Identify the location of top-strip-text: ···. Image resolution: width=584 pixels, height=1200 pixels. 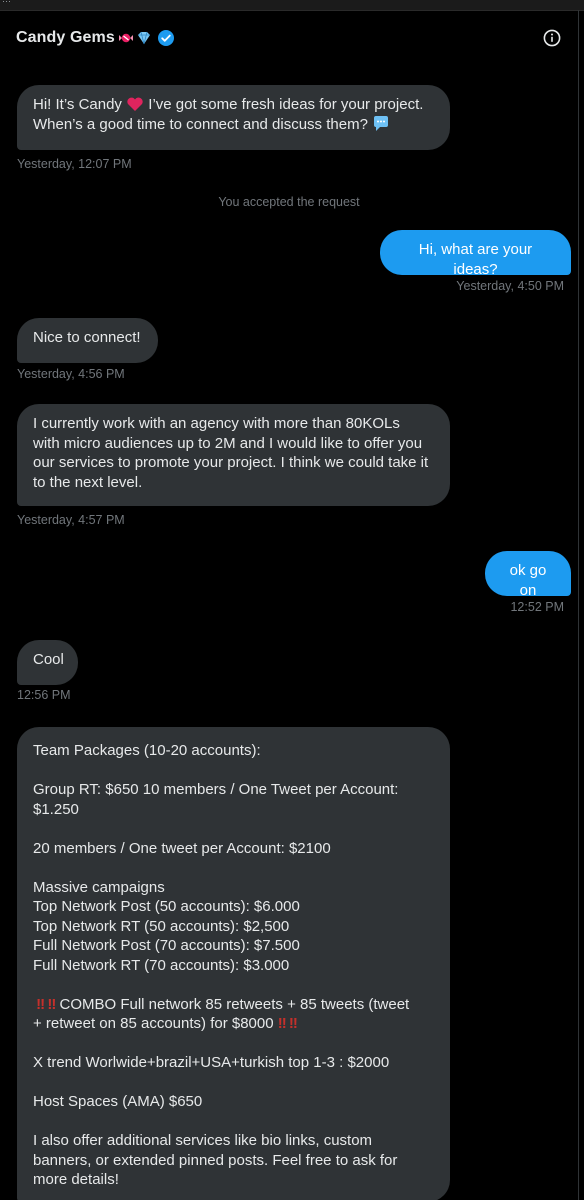
(6, 3).